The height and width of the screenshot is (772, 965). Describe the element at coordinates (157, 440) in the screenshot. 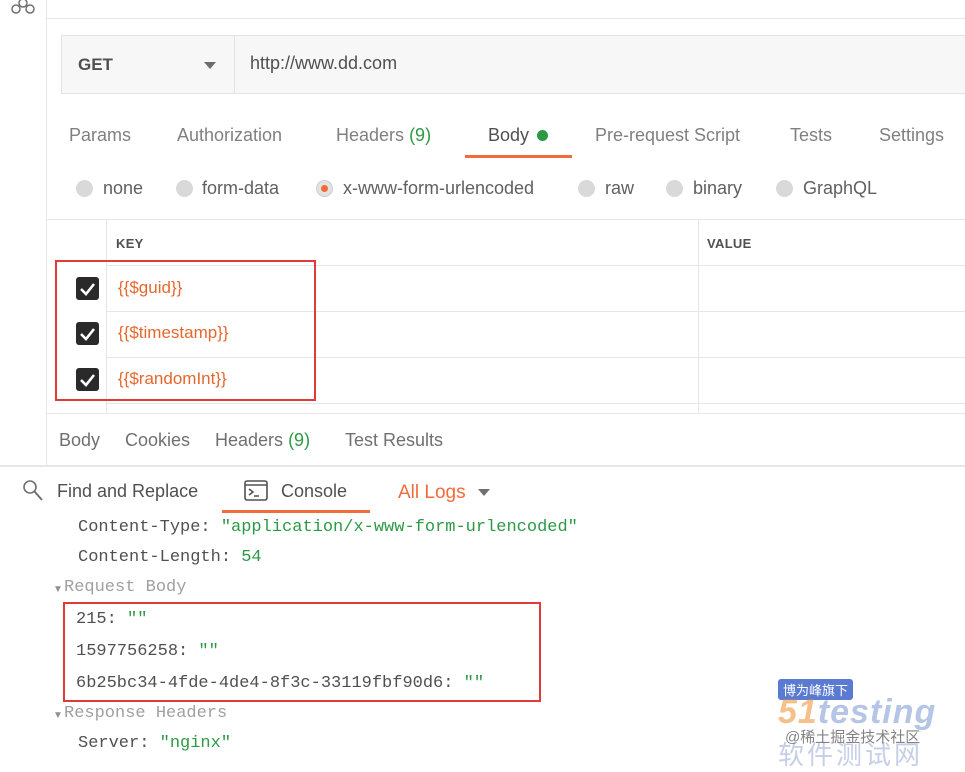

I see `response-tab-cookies: Cookies` at that location.